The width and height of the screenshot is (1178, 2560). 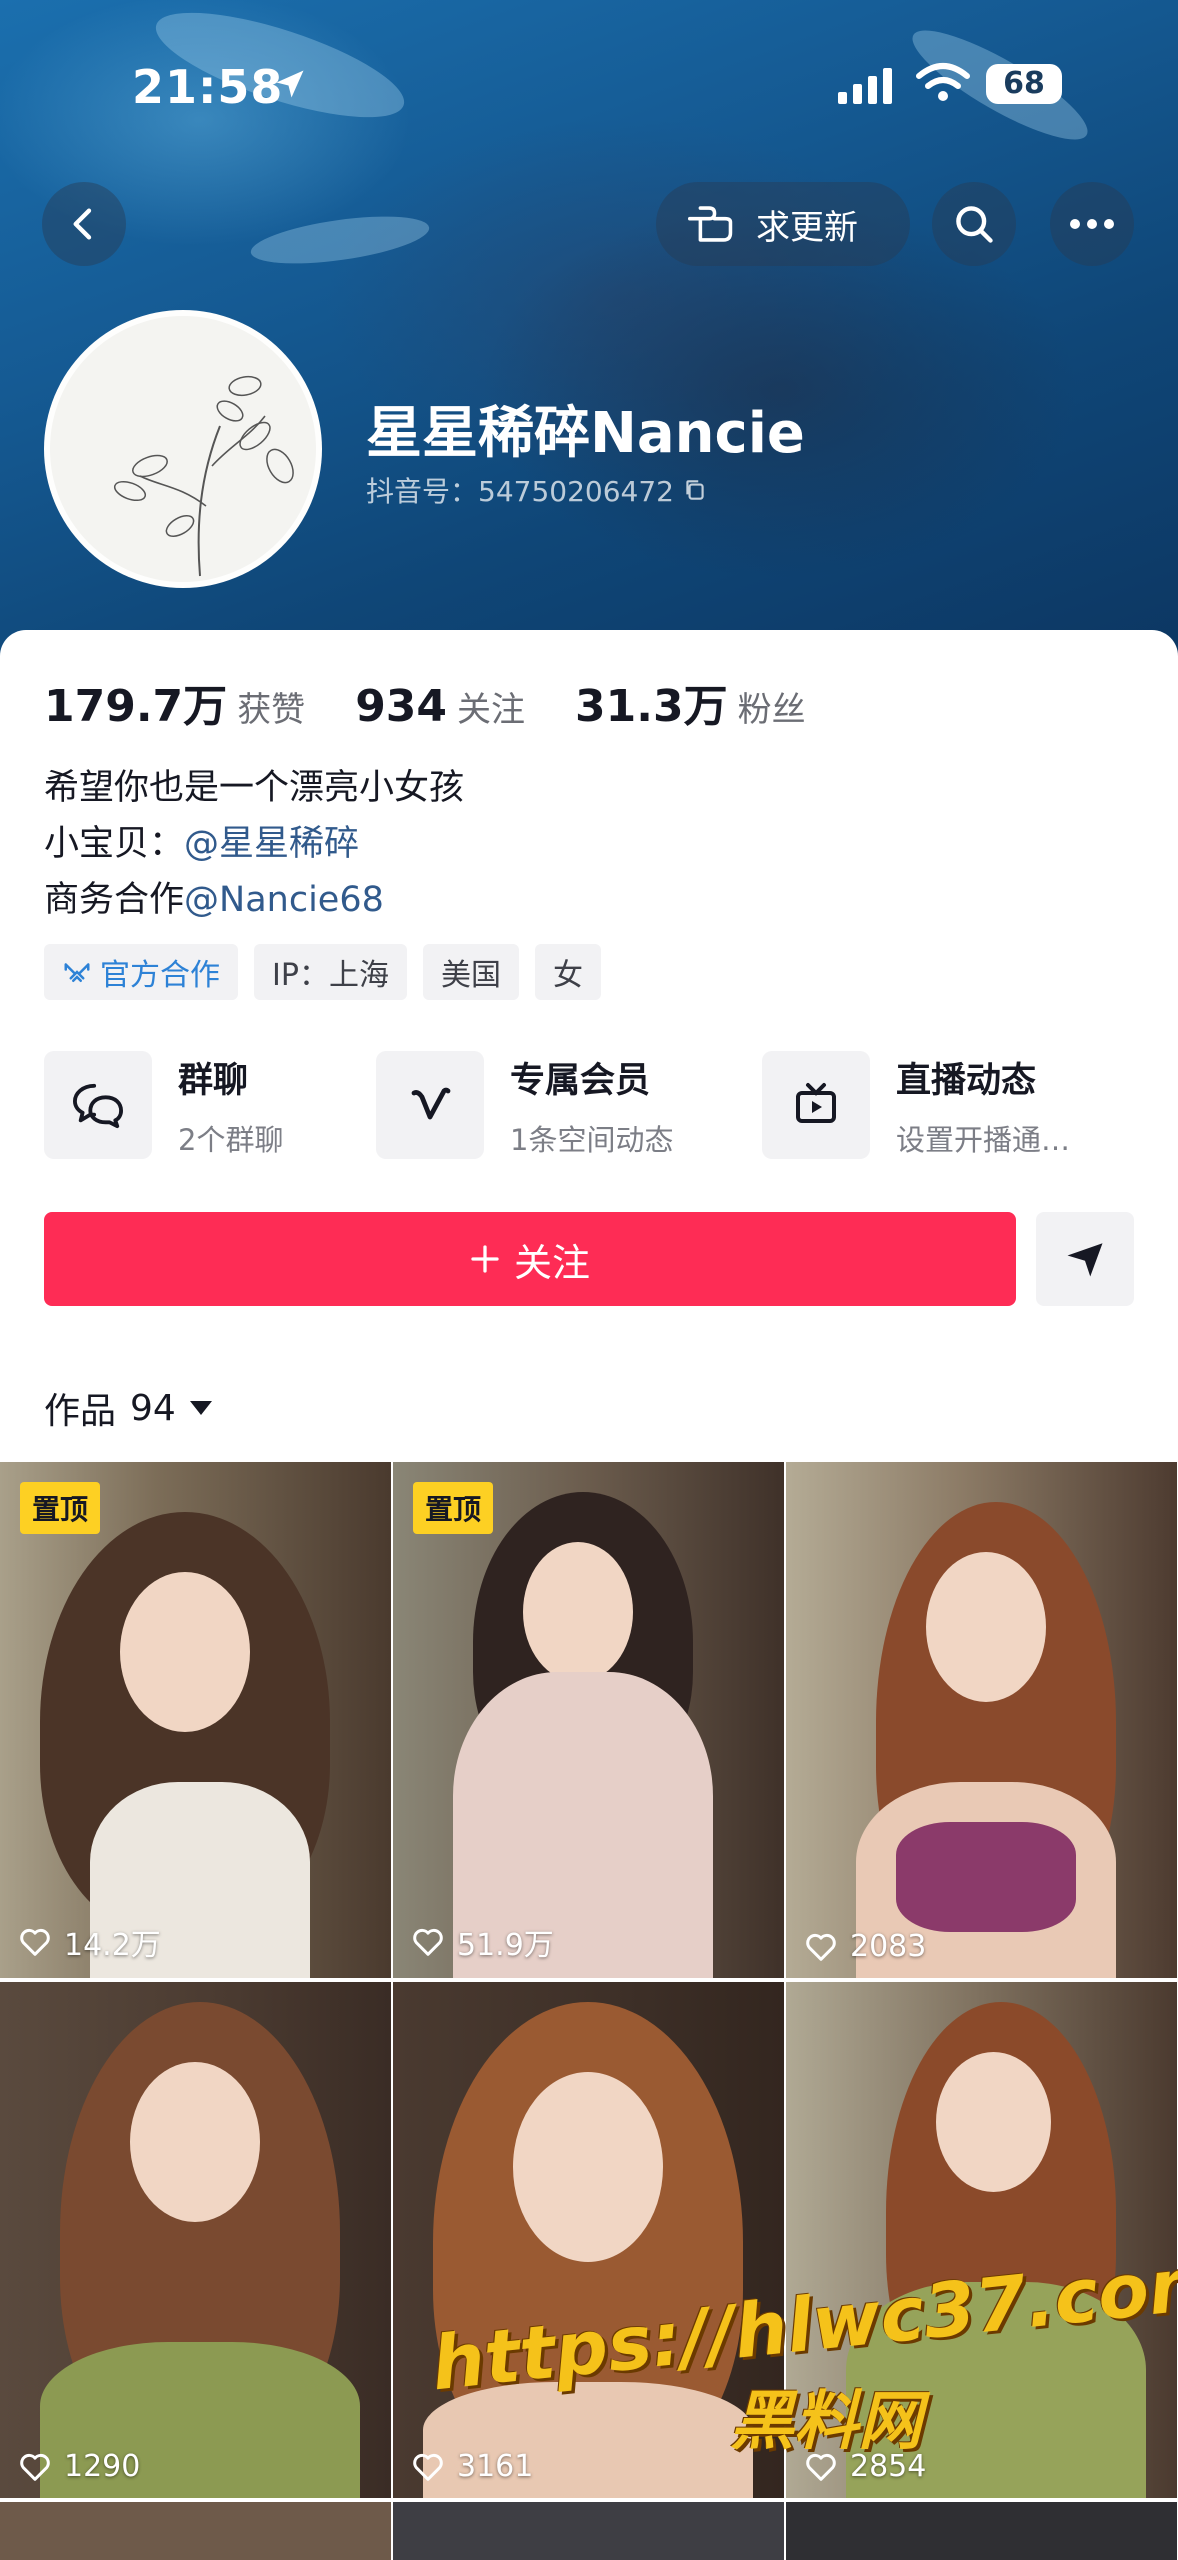 I want to click on stat-value: 31.3万, so click(x=651, y=706).